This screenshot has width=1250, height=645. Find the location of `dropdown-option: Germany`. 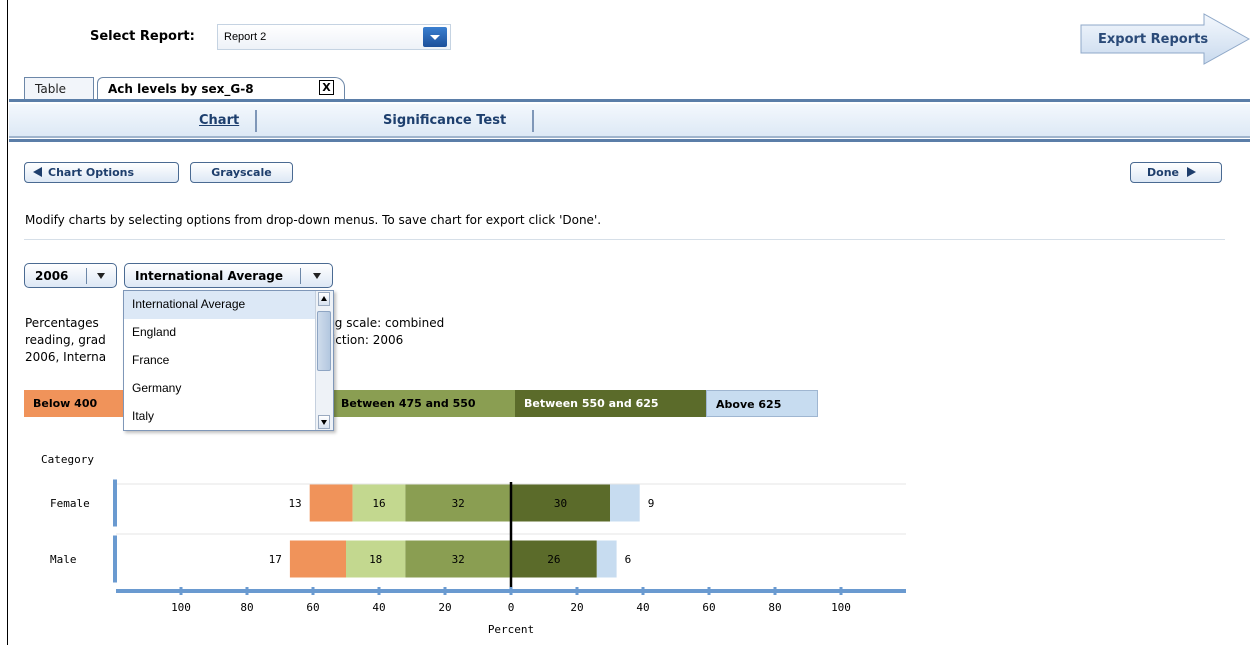

dropdown-option: Germany is located at coordinates (219, 389).